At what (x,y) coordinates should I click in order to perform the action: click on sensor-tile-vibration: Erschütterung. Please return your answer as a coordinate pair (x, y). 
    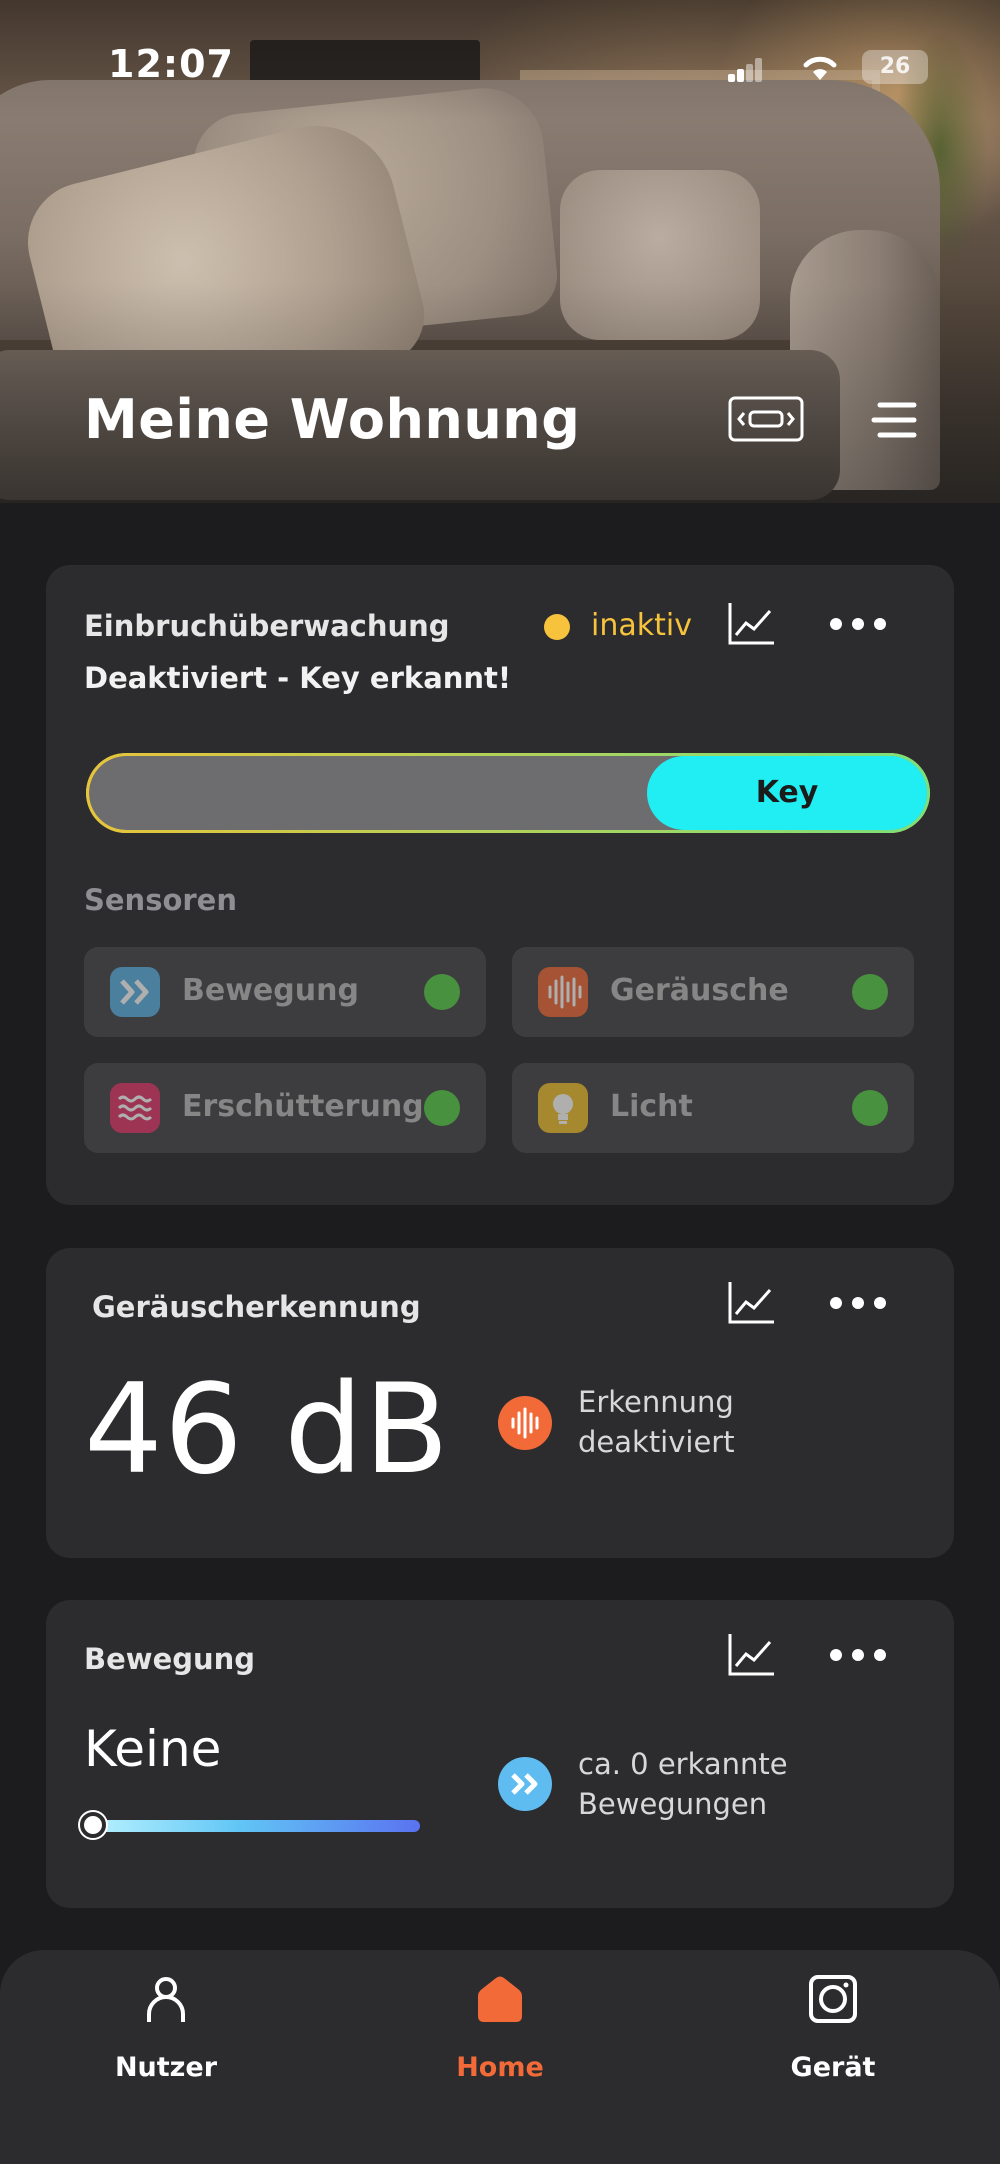
    Looking at the image, I should click on (285, 1108).